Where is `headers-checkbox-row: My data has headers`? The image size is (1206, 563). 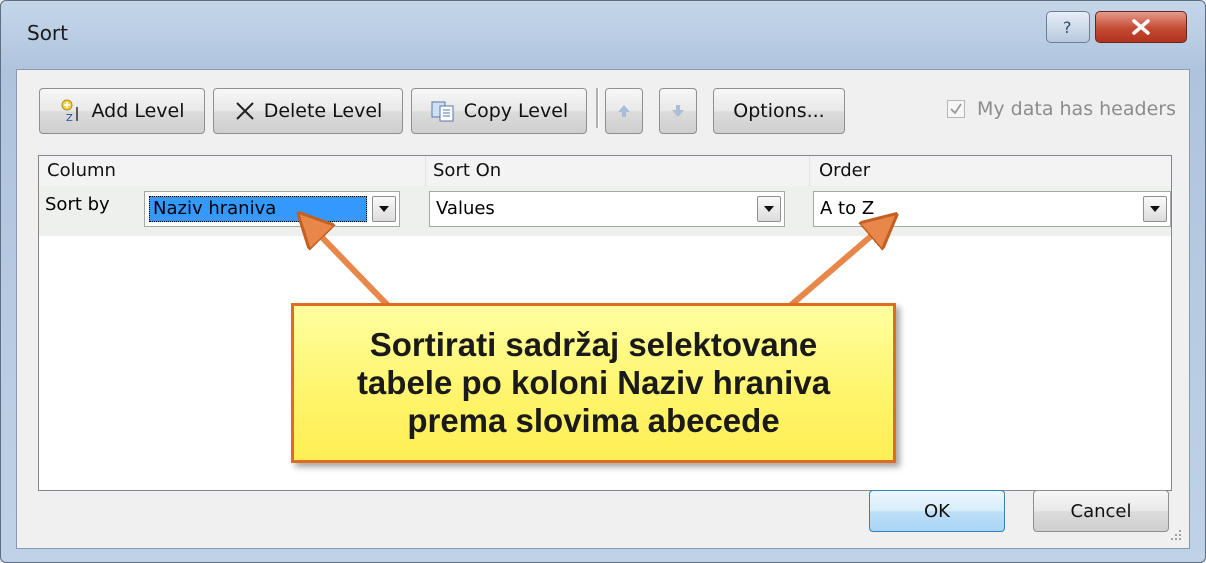
headers-checkbox-row: My data has headers is located at coordinates (1061, 109).